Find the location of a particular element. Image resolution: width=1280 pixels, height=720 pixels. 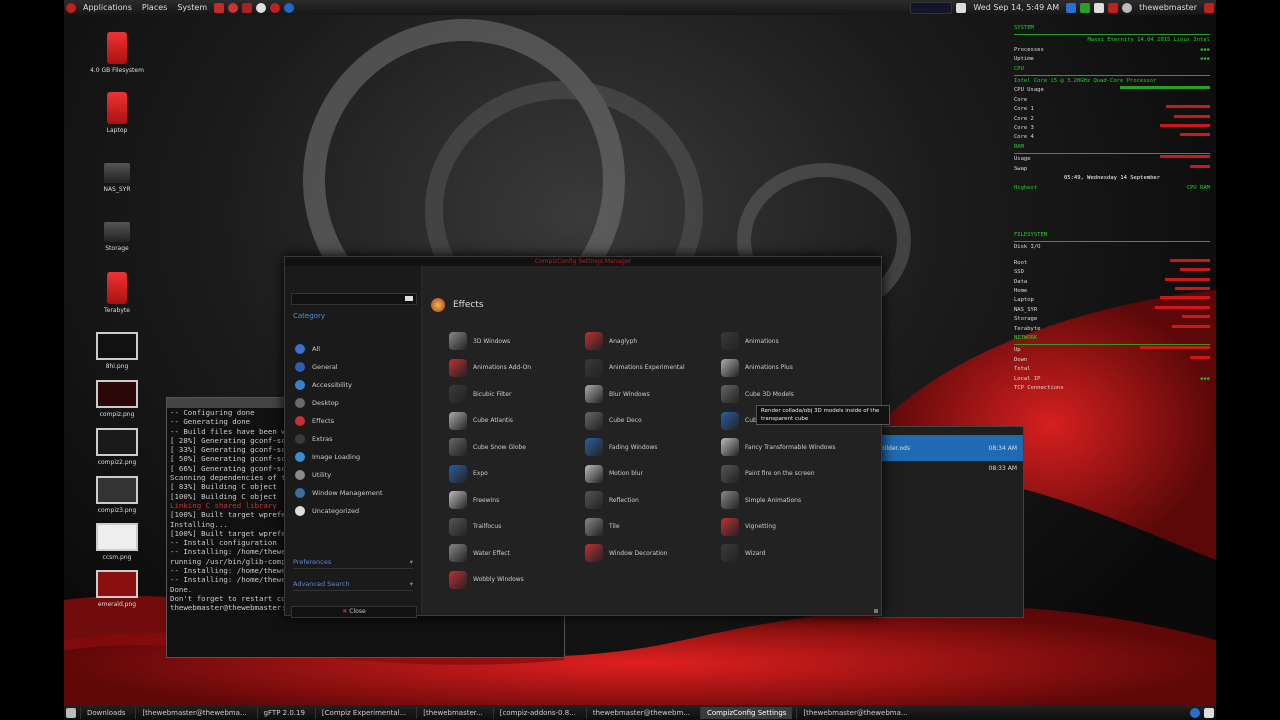

taskbar-item: CompizConfig Settings is located at coordinates (746, 712).